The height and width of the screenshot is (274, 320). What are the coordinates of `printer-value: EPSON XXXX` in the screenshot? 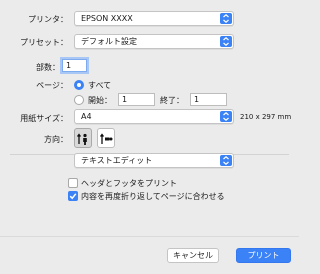 It's located at (107, 18).